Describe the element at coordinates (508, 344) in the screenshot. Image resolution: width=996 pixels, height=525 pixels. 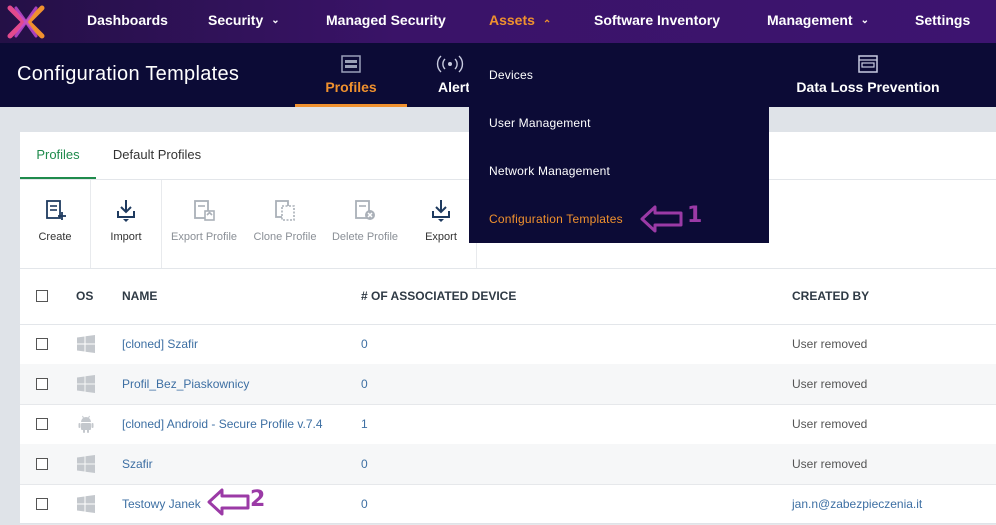
I see `table-row: [cloned] Szafir 0 User removed` at that location.